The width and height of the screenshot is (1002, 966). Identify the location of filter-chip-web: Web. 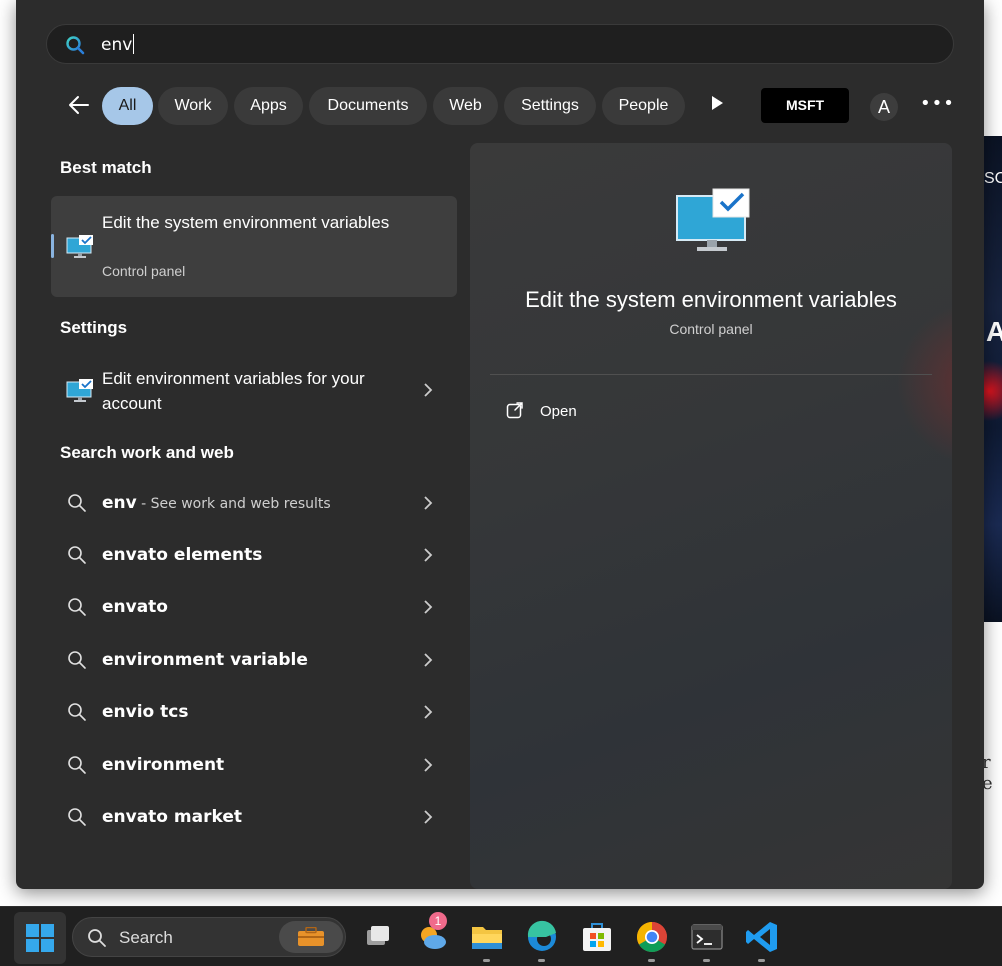
(465, 106).